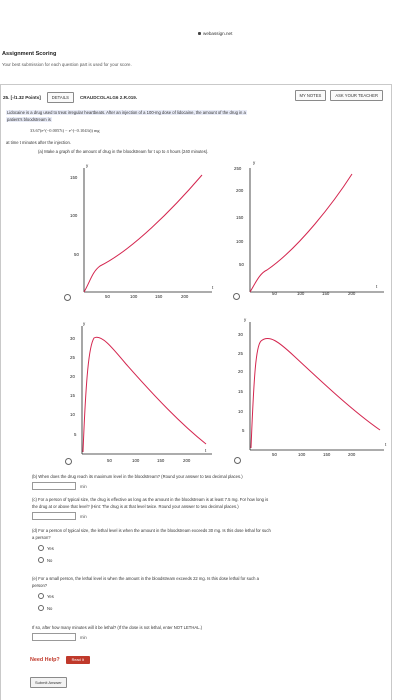  I want to click on graph-option-4-radio, so click(237, 460).